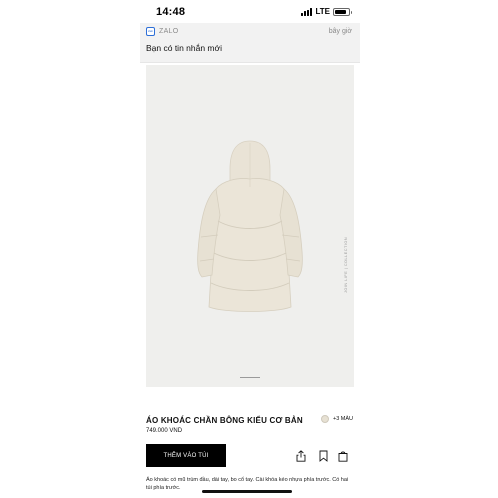 This screenshot has width=498, height=498. What do you see at coordinates (150, 31) in the screenshot?
I see `zalo-app-icon` at bounding box center [150, 31].